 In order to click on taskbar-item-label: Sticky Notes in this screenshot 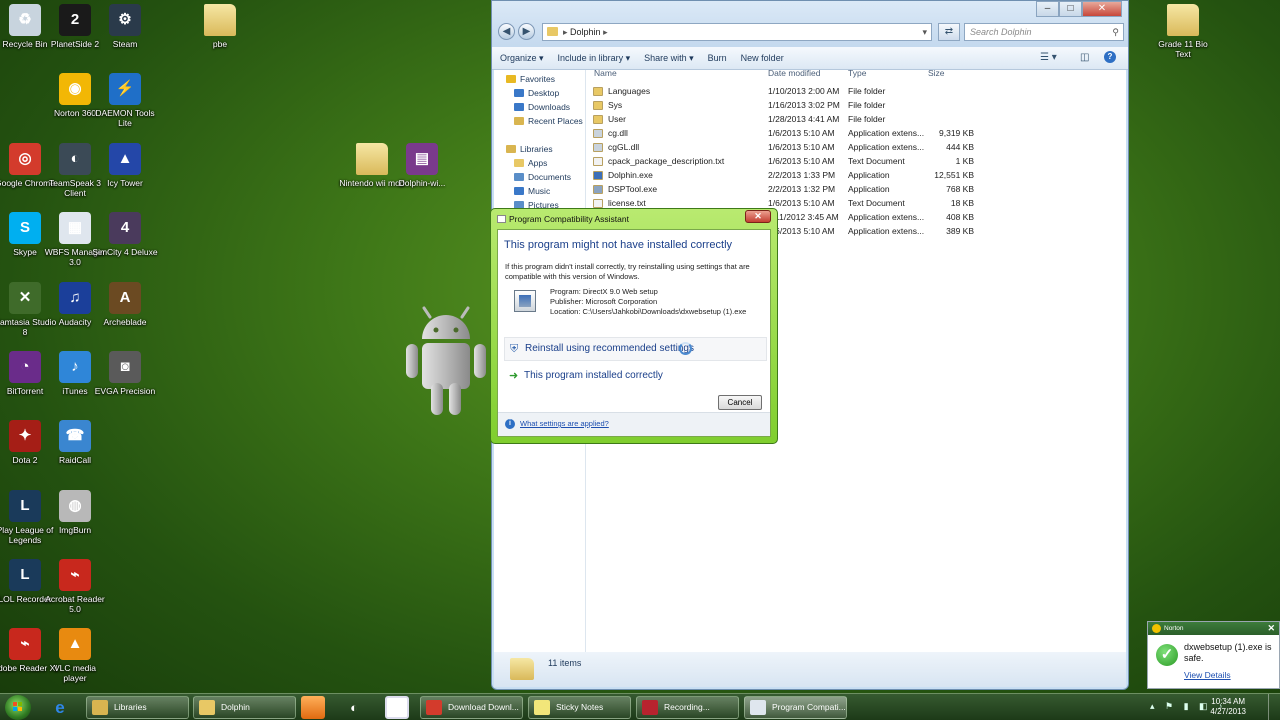, I will do `click(580, 707)`.